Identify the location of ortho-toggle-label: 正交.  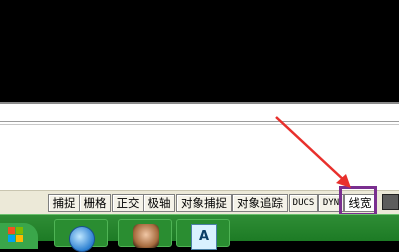
(128, 203).